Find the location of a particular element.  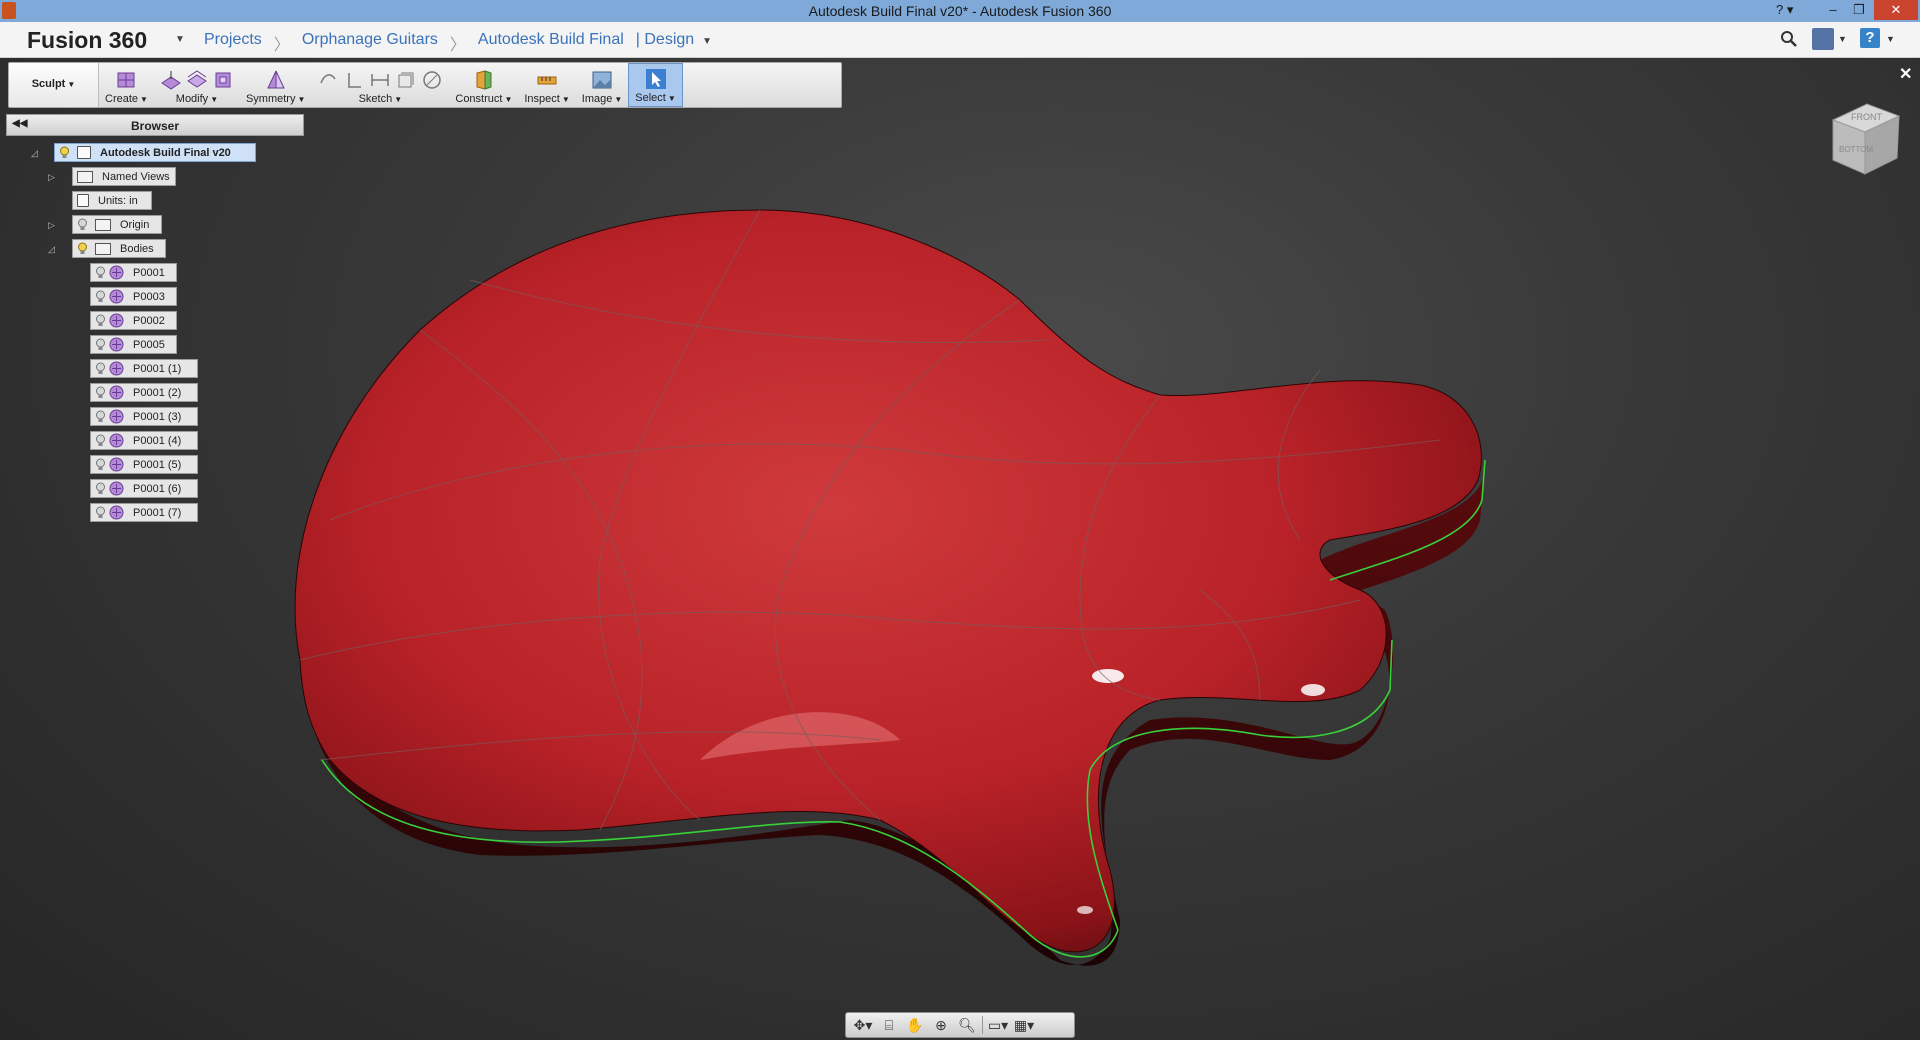

browser-panel-header: ◀◀ Browser is located at coordinates (155, 125).